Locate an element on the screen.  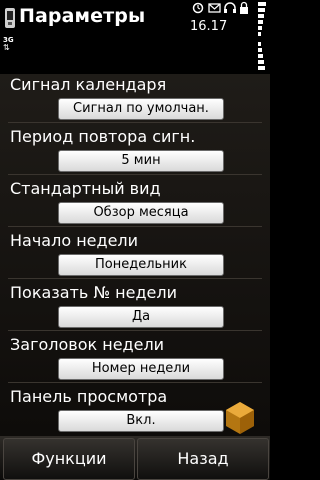
setting-label: Заголовок недели is located at coordinates (87, 344).